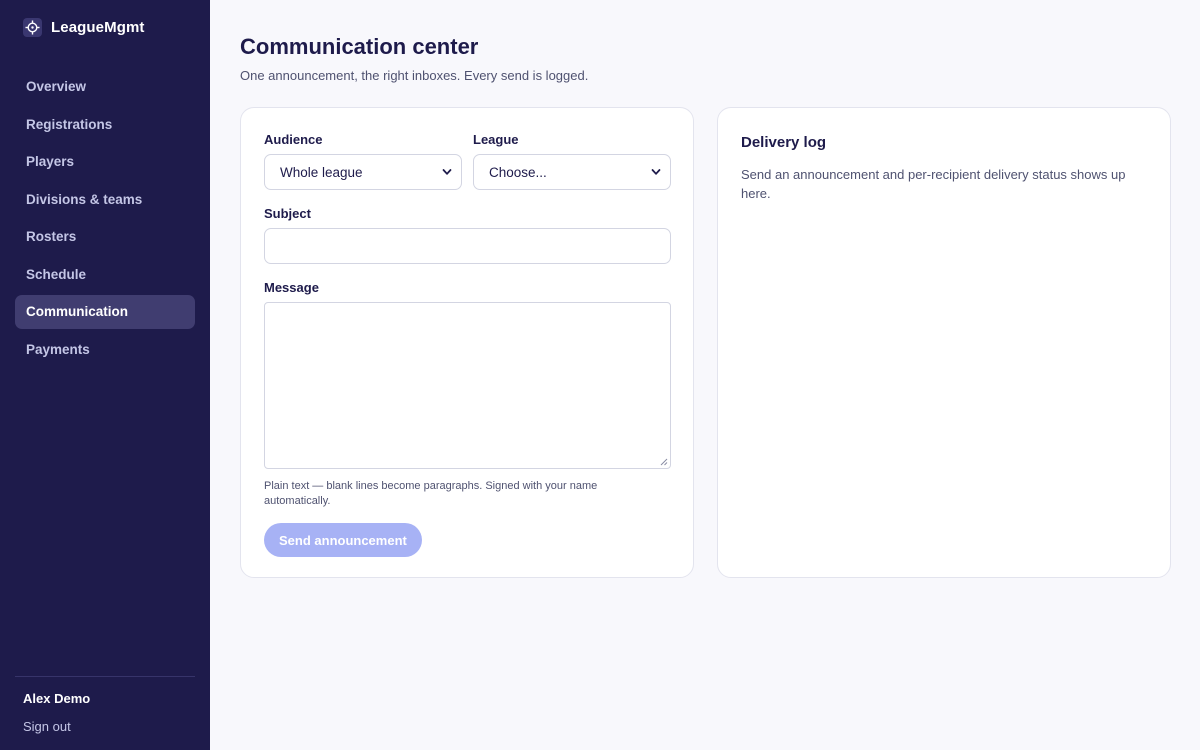 Image resolution: width=1200 pixels, height=750 pixels. Describe the element at coordinates (109, 726) in the screenshot. I see `sign-out-link: Sign out` at that location.